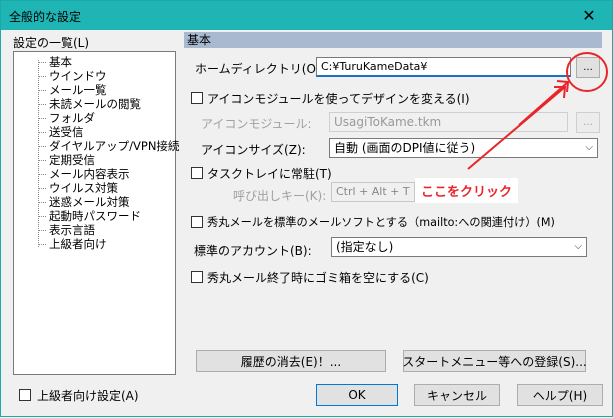 Image resolution: width=613 pixels, height=418 pixels. Describe the element at coordinates (560, 395) in the screenshot. I see `help-button: ヘルプ(H)` at that location.